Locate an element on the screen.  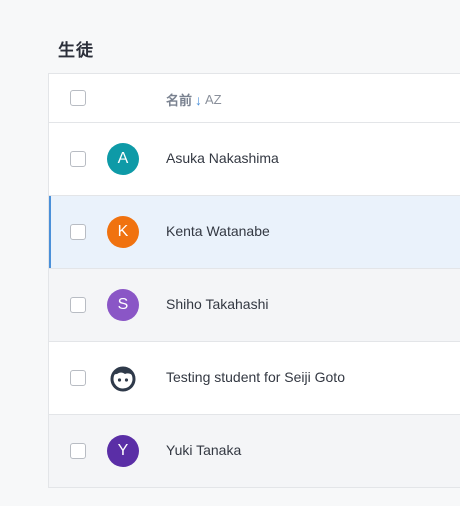
student-name: Testing student for Seiji Goto is located at coordinates (255, 377).